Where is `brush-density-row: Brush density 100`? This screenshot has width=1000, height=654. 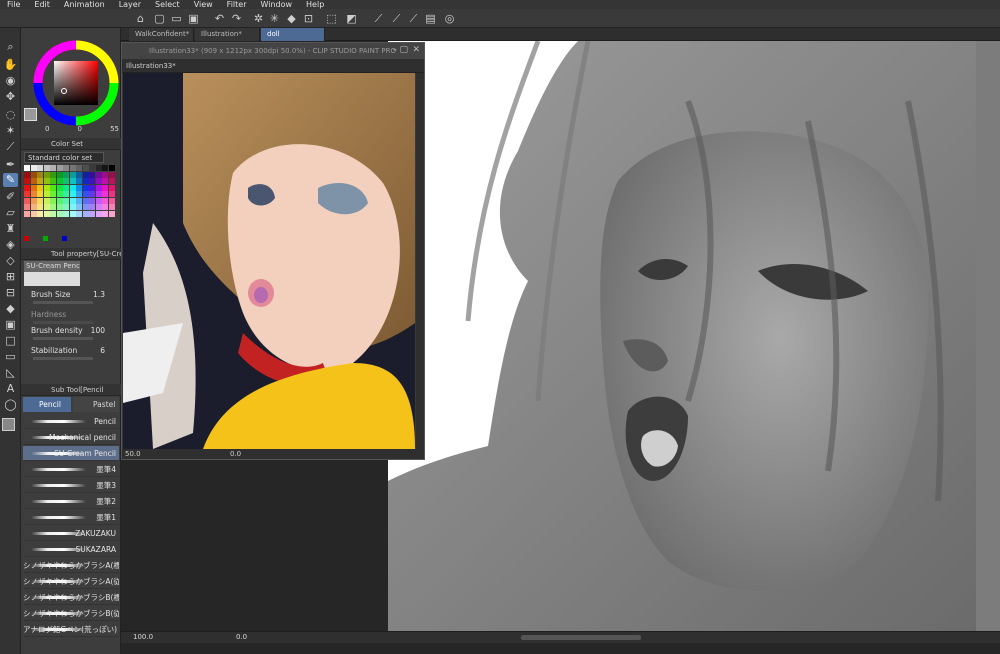 brush-density-row: Brush density 100 is located at coordinates (72, 335).